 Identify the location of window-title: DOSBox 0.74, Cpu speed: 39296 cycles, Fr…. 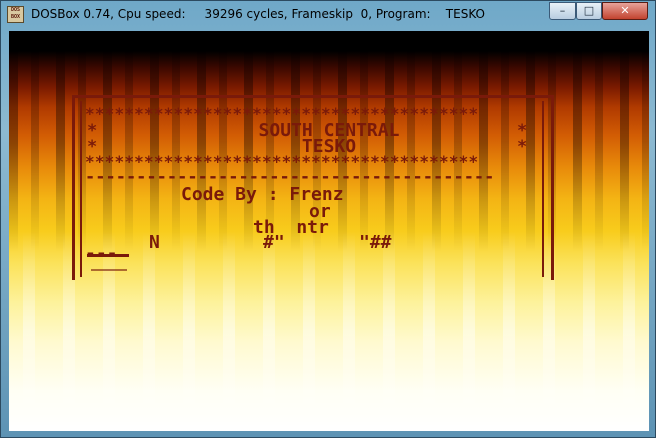
(258, 14).